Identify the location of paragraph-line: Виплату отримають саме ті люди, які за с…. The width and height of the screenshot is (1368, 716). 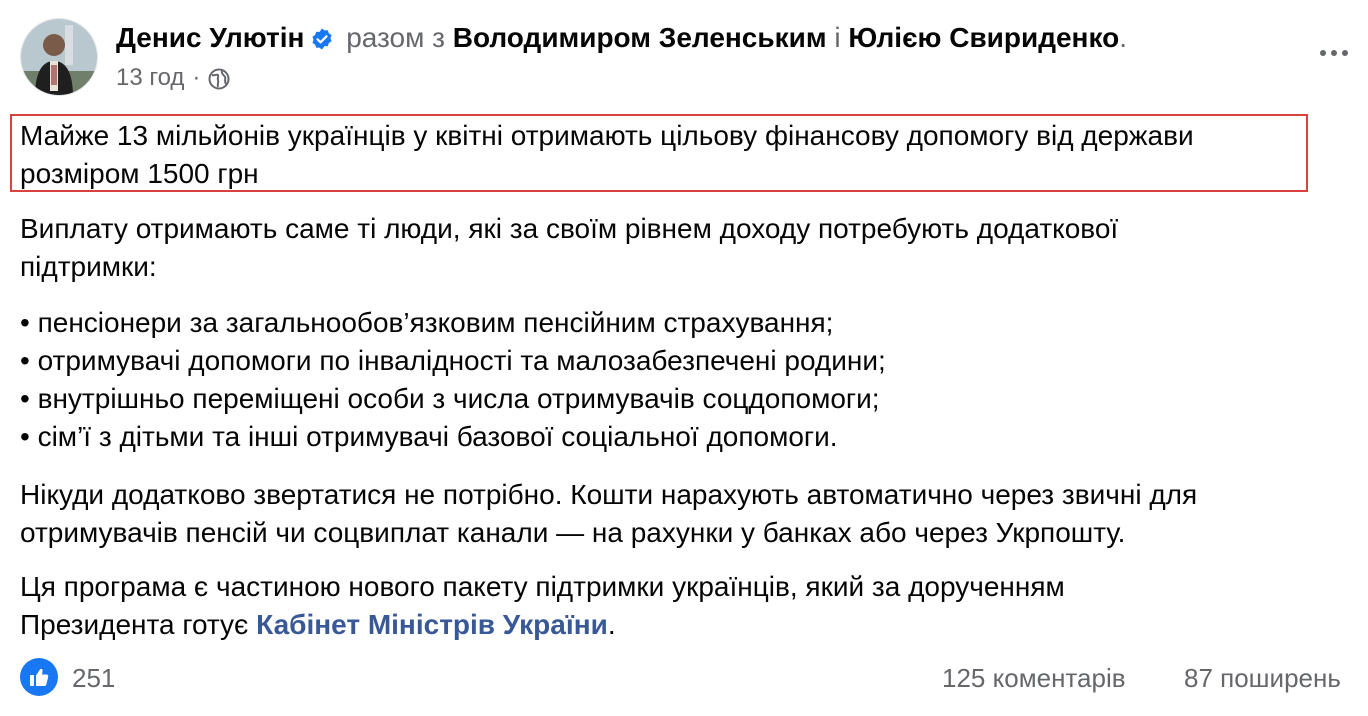
(569, 228).